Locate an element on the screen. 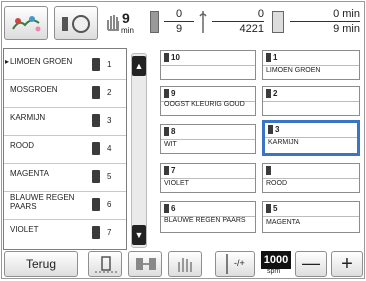  speed-unit: spm is located at coordinates (274, 271).